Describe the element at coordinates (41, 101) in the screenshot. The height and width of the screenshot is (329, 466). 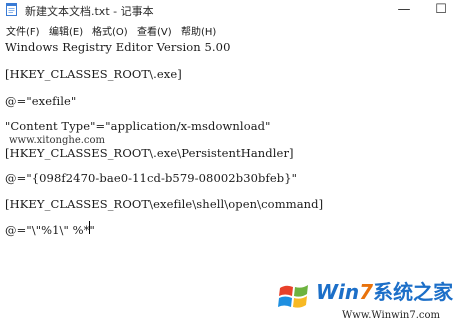
I see `text-line: @="exefile"` at that location.